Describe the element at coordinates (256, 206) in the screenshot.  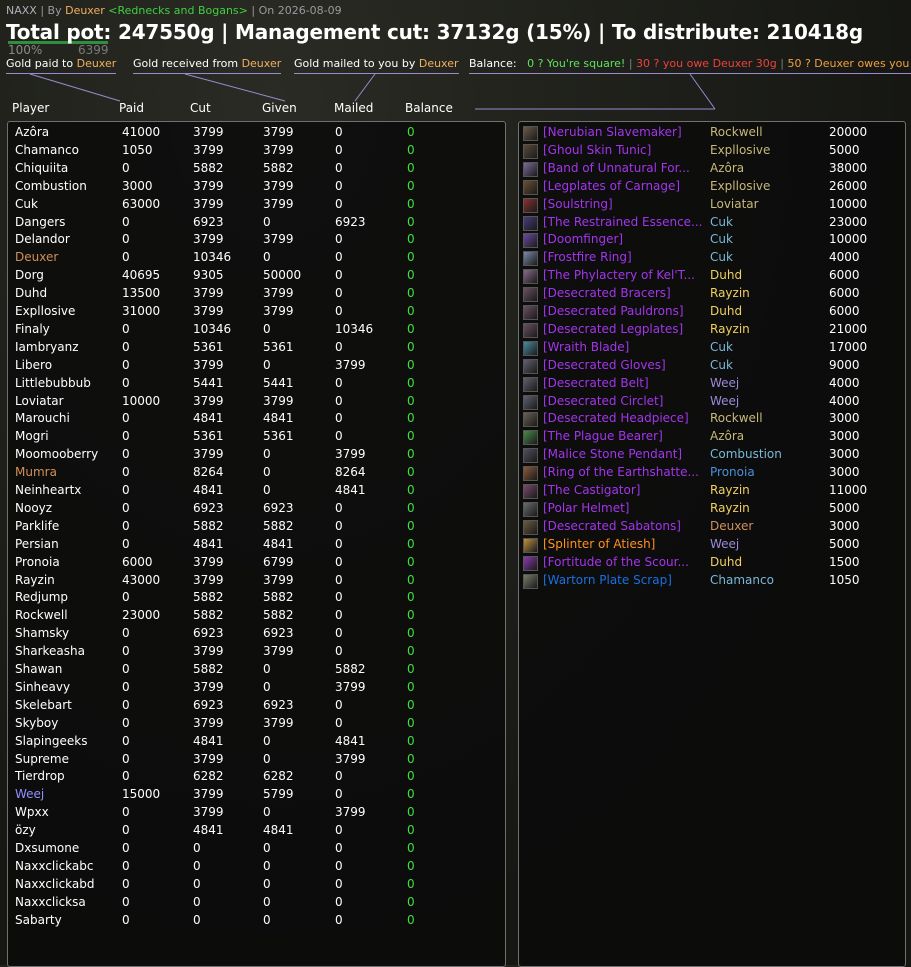
I see `player-row: Cuk 63000 3799 3799 0 0` at that location.